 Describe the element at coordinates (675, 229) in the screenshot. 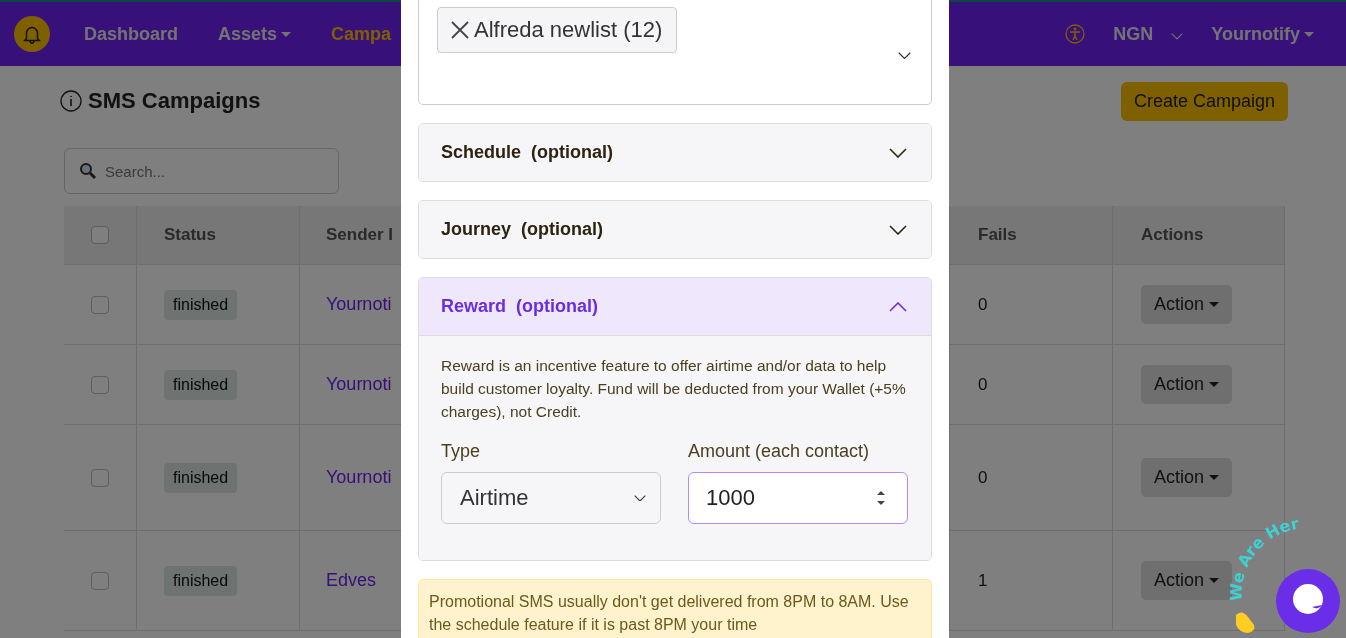

I see `section-header: Journey (optional)` at that location.